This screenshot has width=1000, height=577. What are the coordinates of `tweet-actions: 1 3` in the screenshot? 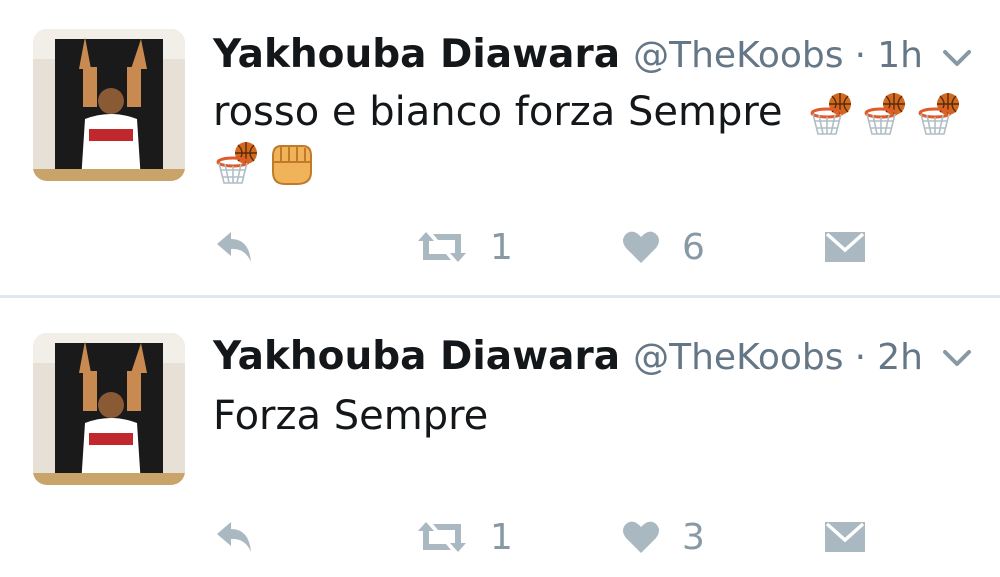 It's located at (500, 537).